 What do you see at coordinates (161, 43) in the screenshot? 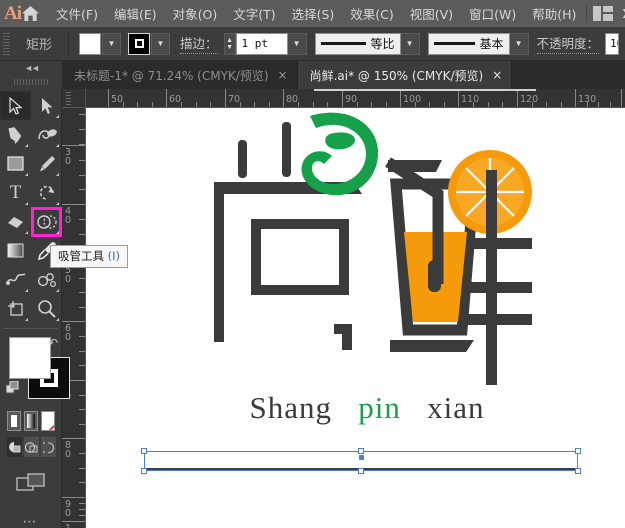
I see `stroke-chevron-down-icon: ▼` at bounding box center [161, 43].